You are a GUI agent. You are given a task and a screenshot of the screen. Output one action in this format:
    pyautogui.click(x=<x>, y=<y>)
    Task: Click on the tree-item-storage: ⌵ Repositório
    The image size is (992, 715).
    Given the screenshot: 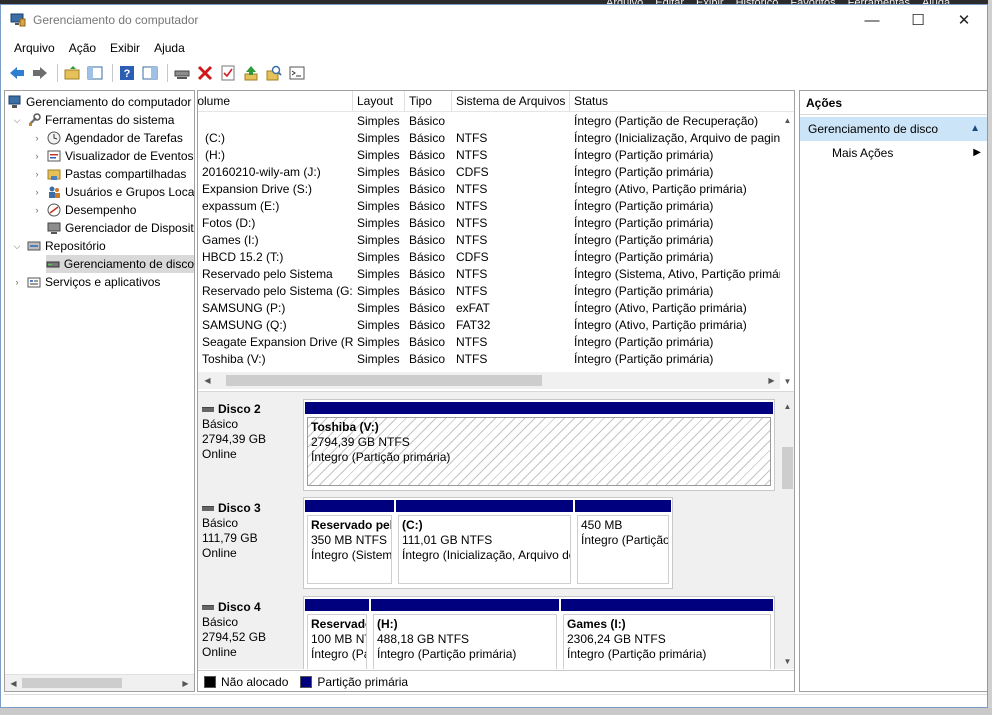 What is the action you would take?
    pyautogui.click(x=58, y=246)
    